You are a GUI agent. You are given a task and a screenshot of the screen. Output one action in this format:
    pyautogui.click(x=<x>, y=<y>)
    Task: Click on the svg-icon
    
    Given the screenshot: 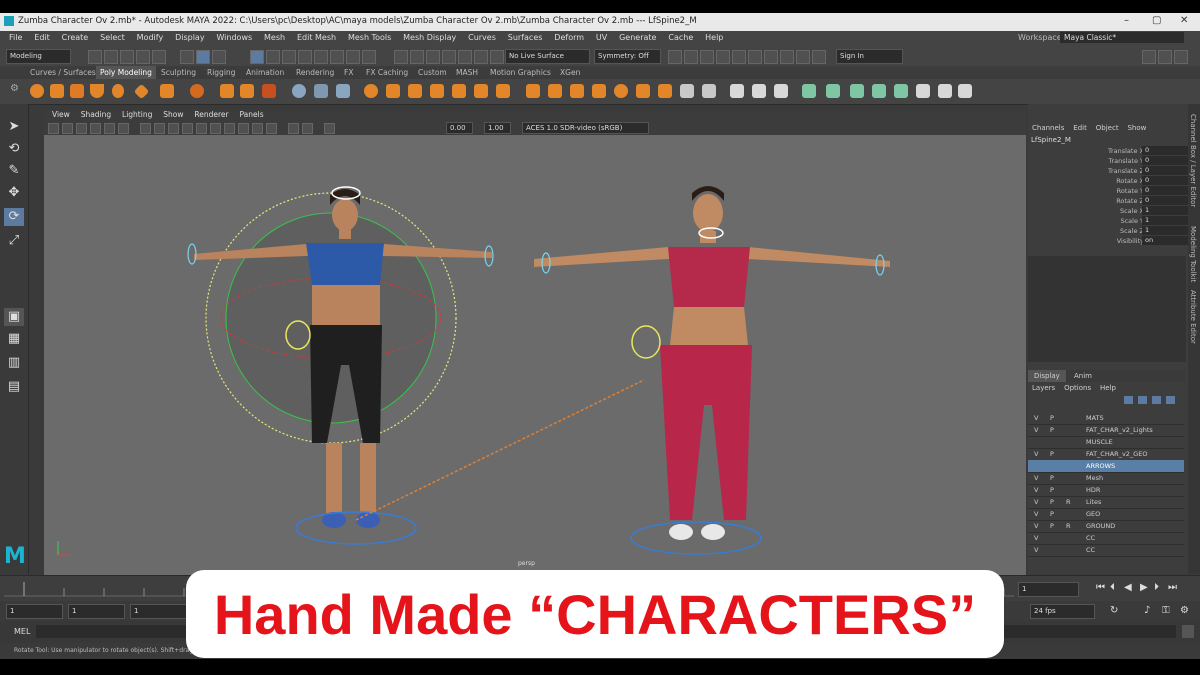 What is the action you would take?
    pyautogui.click(x=269, y=91)
    